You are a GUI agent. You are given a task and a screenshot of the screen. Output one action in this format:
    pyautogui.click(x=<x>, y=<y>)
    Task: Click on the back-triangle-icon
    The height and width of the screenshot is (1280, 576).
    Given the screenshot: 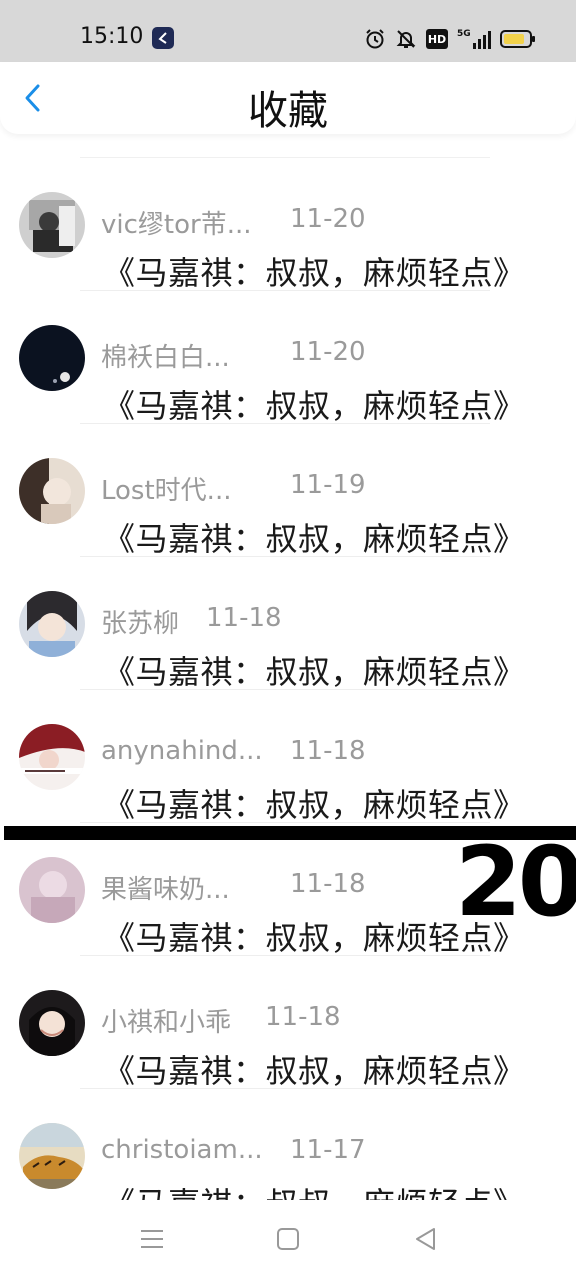 What is the action you would take?
    pyautogui.click(x=425, y=1239)
    